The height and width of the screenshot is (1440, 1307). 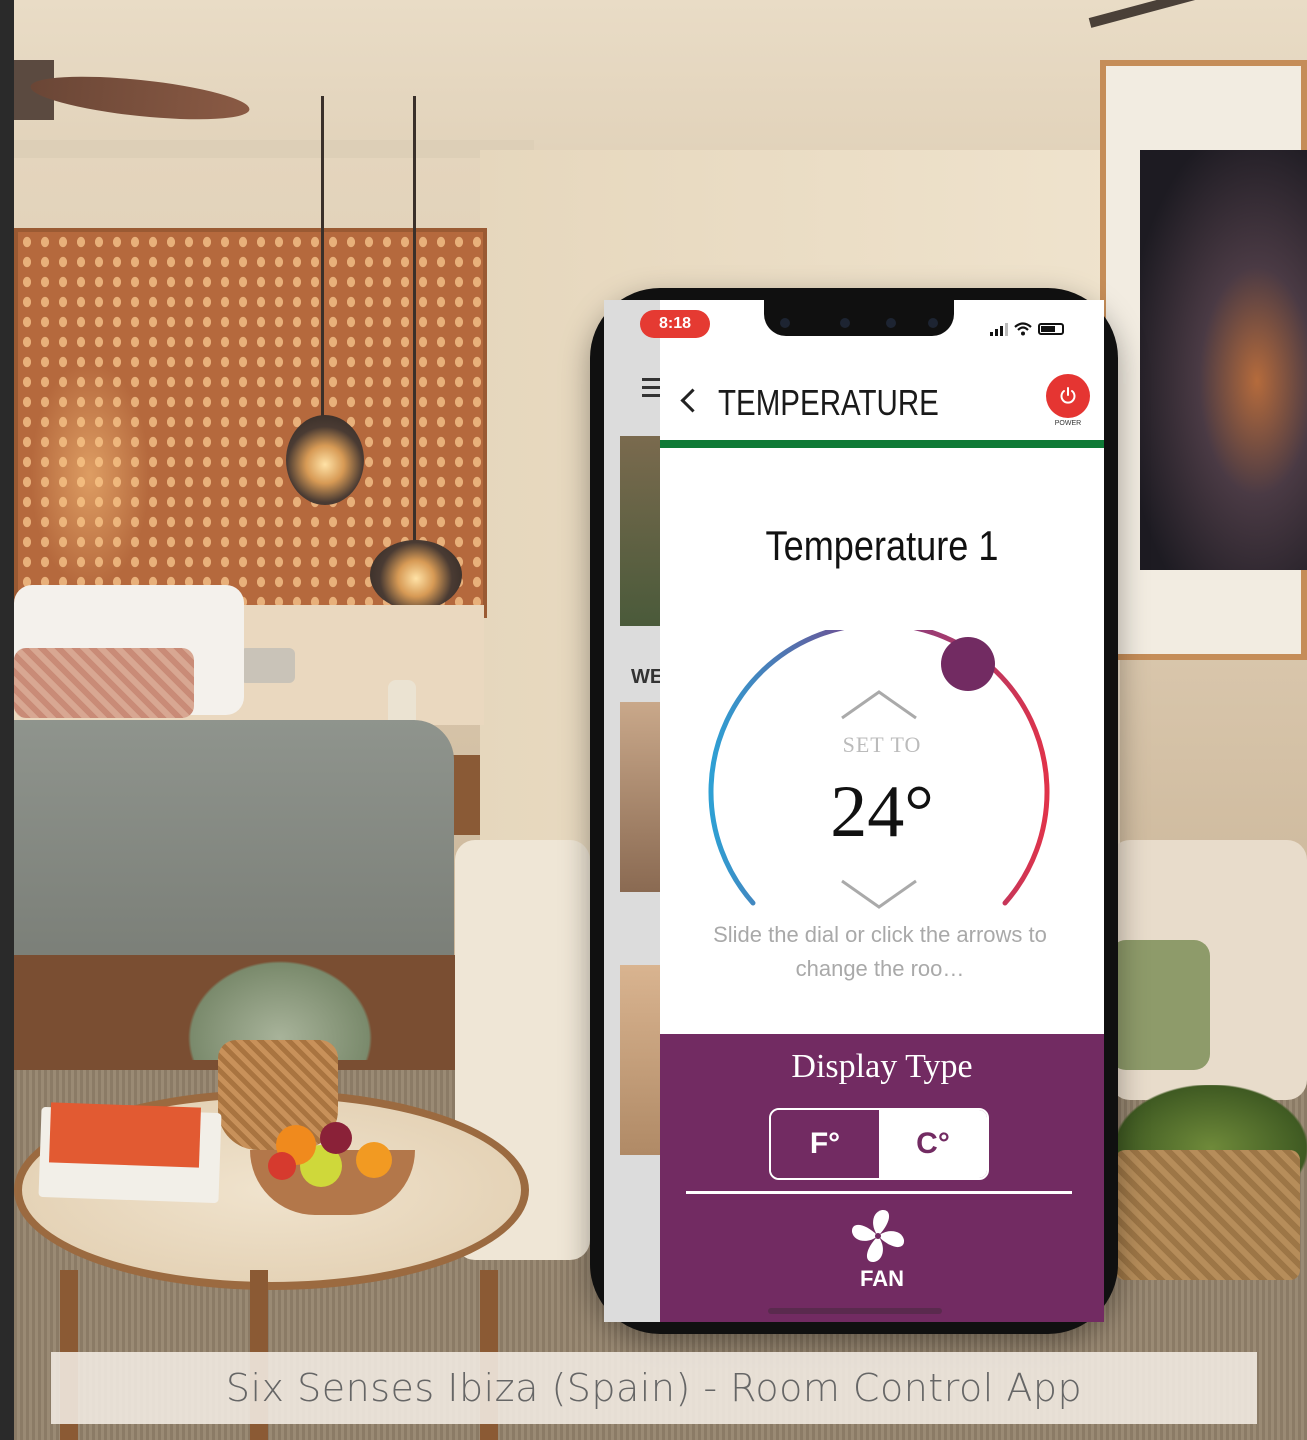 I want to click on fan-label: FAN, so click(x=882, y=1279).